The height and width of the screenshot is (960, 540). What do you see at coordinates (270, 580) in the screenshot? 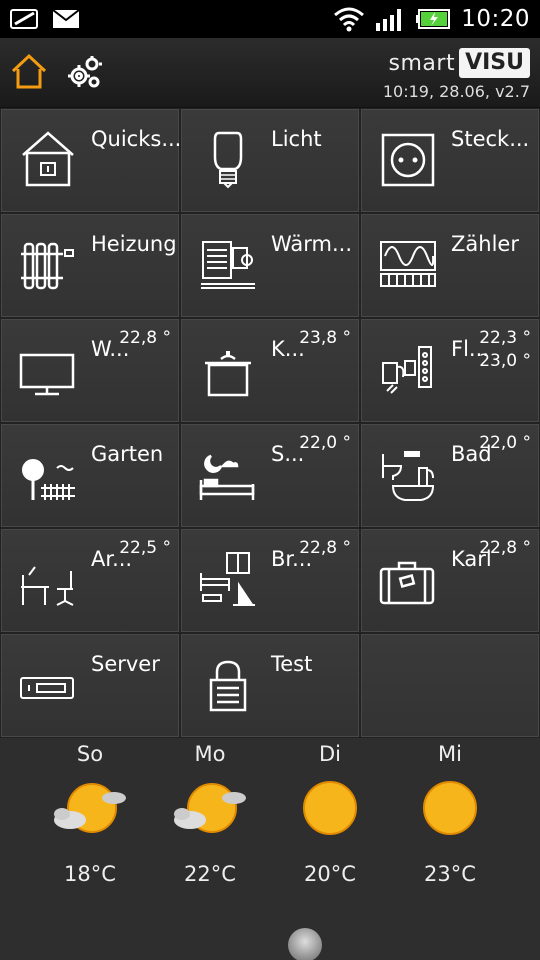
I see `tile-bruno: Br... 22,8 °` at bounding box center [270, 580].